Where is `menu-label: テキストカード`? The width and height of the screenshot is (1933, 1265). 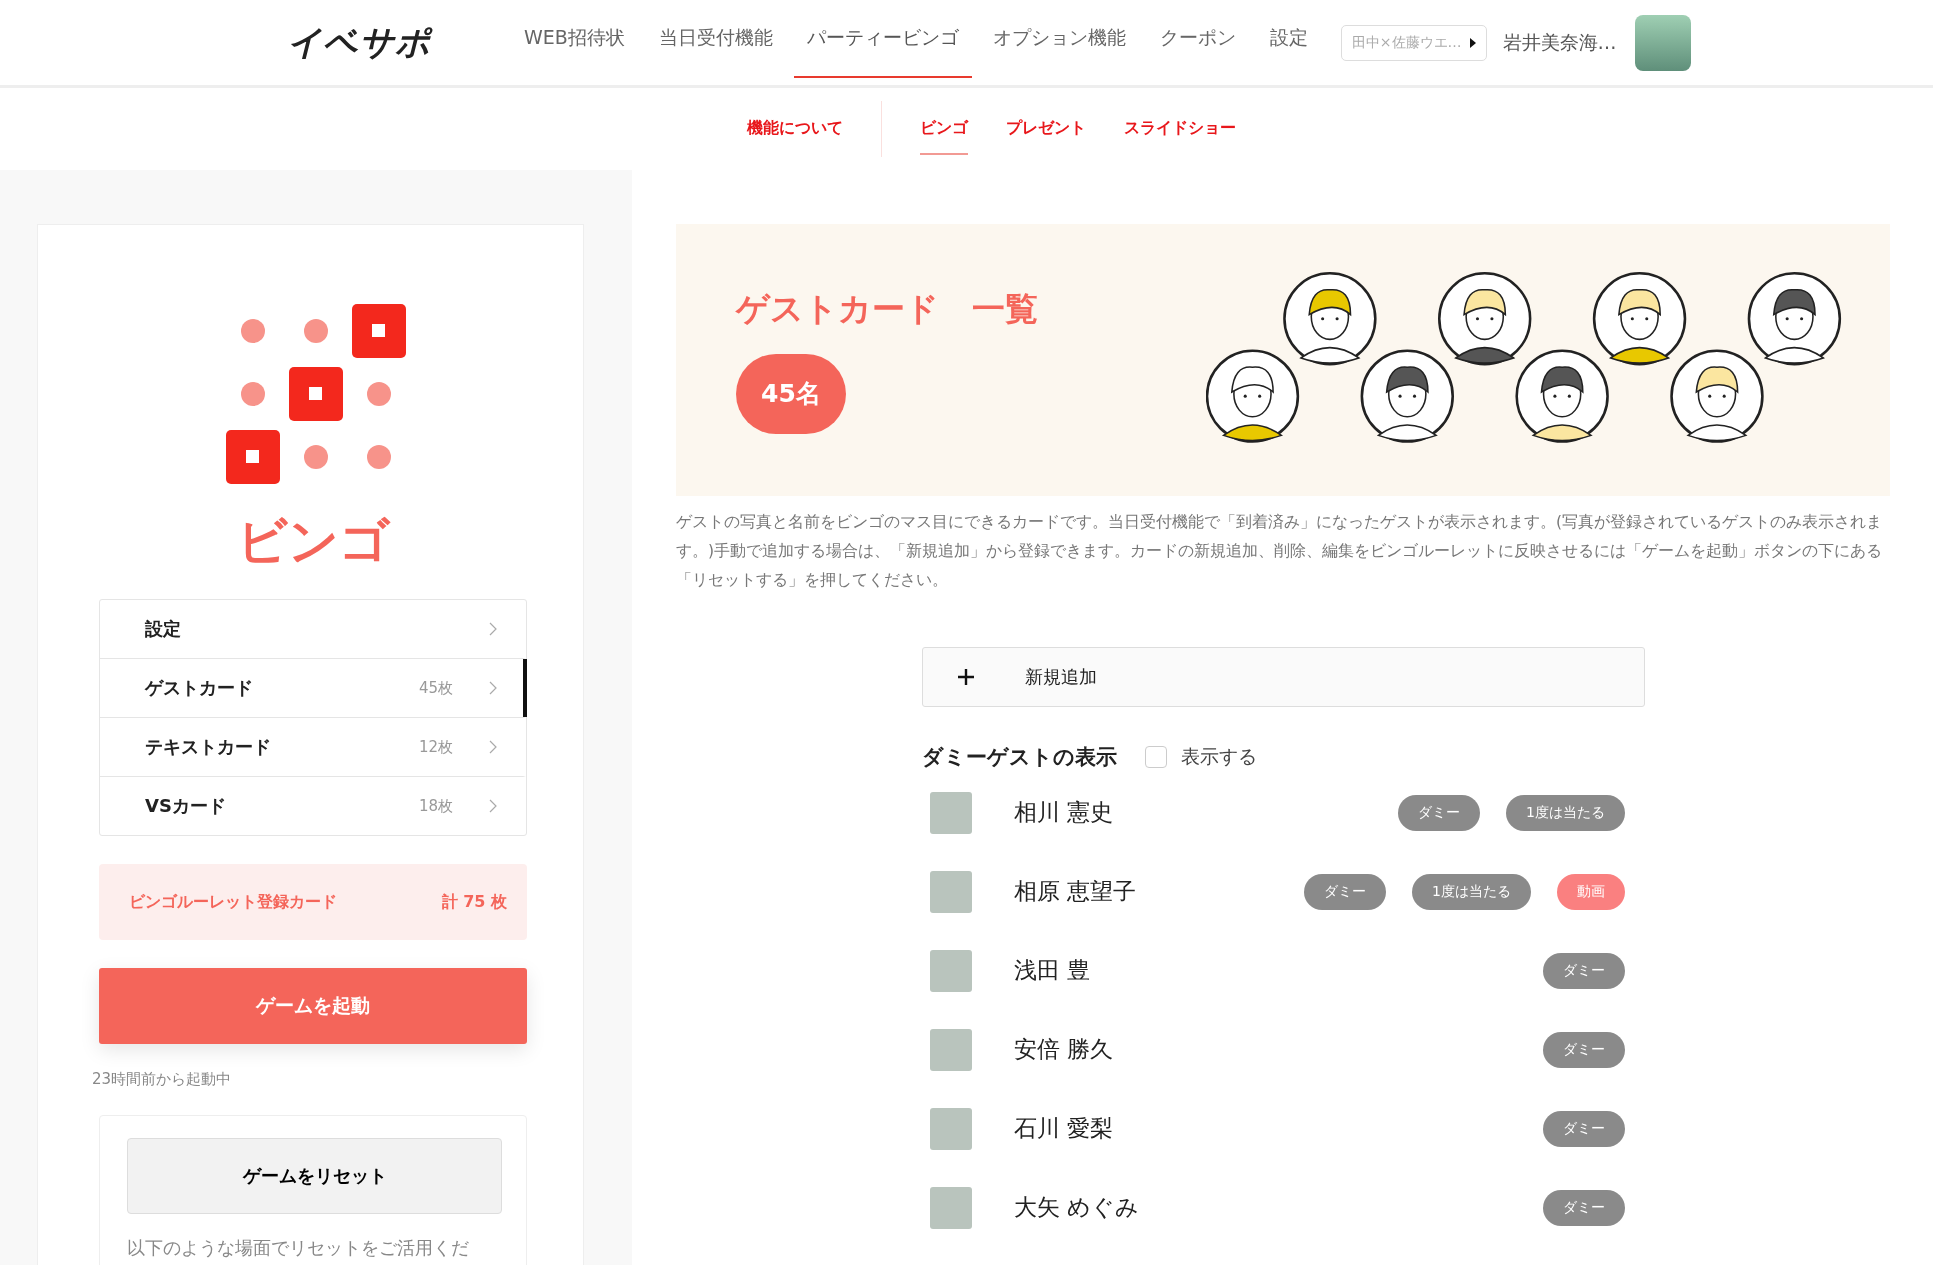
menu-label: テキストカード is located at coordinates (208, 747).